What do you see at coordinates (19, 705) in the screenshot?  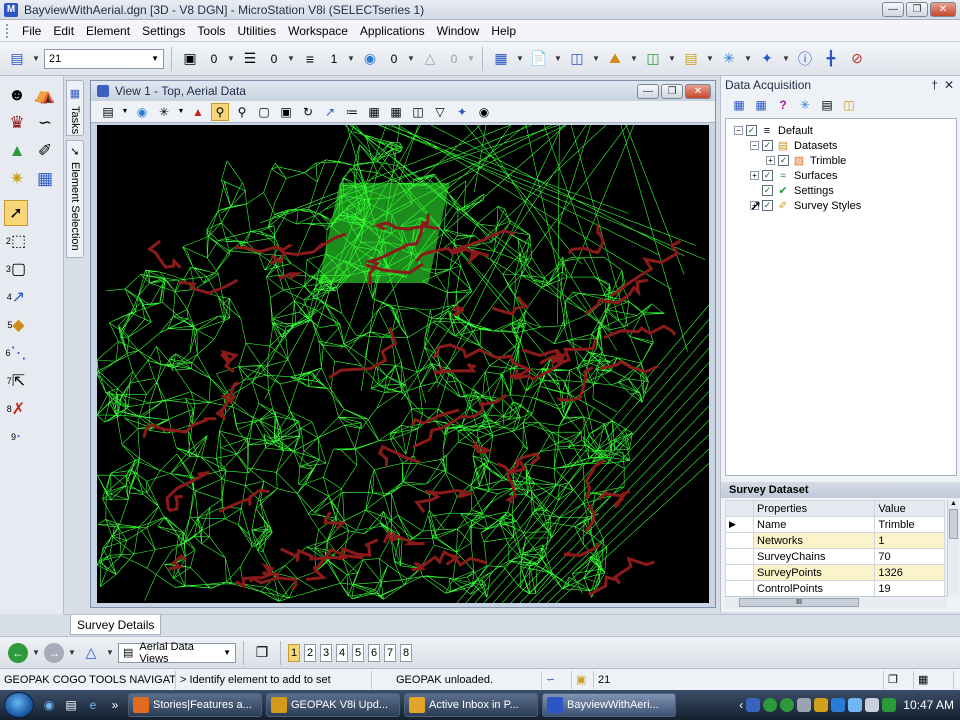 I see `start-button` at bounding box center [19, 705].